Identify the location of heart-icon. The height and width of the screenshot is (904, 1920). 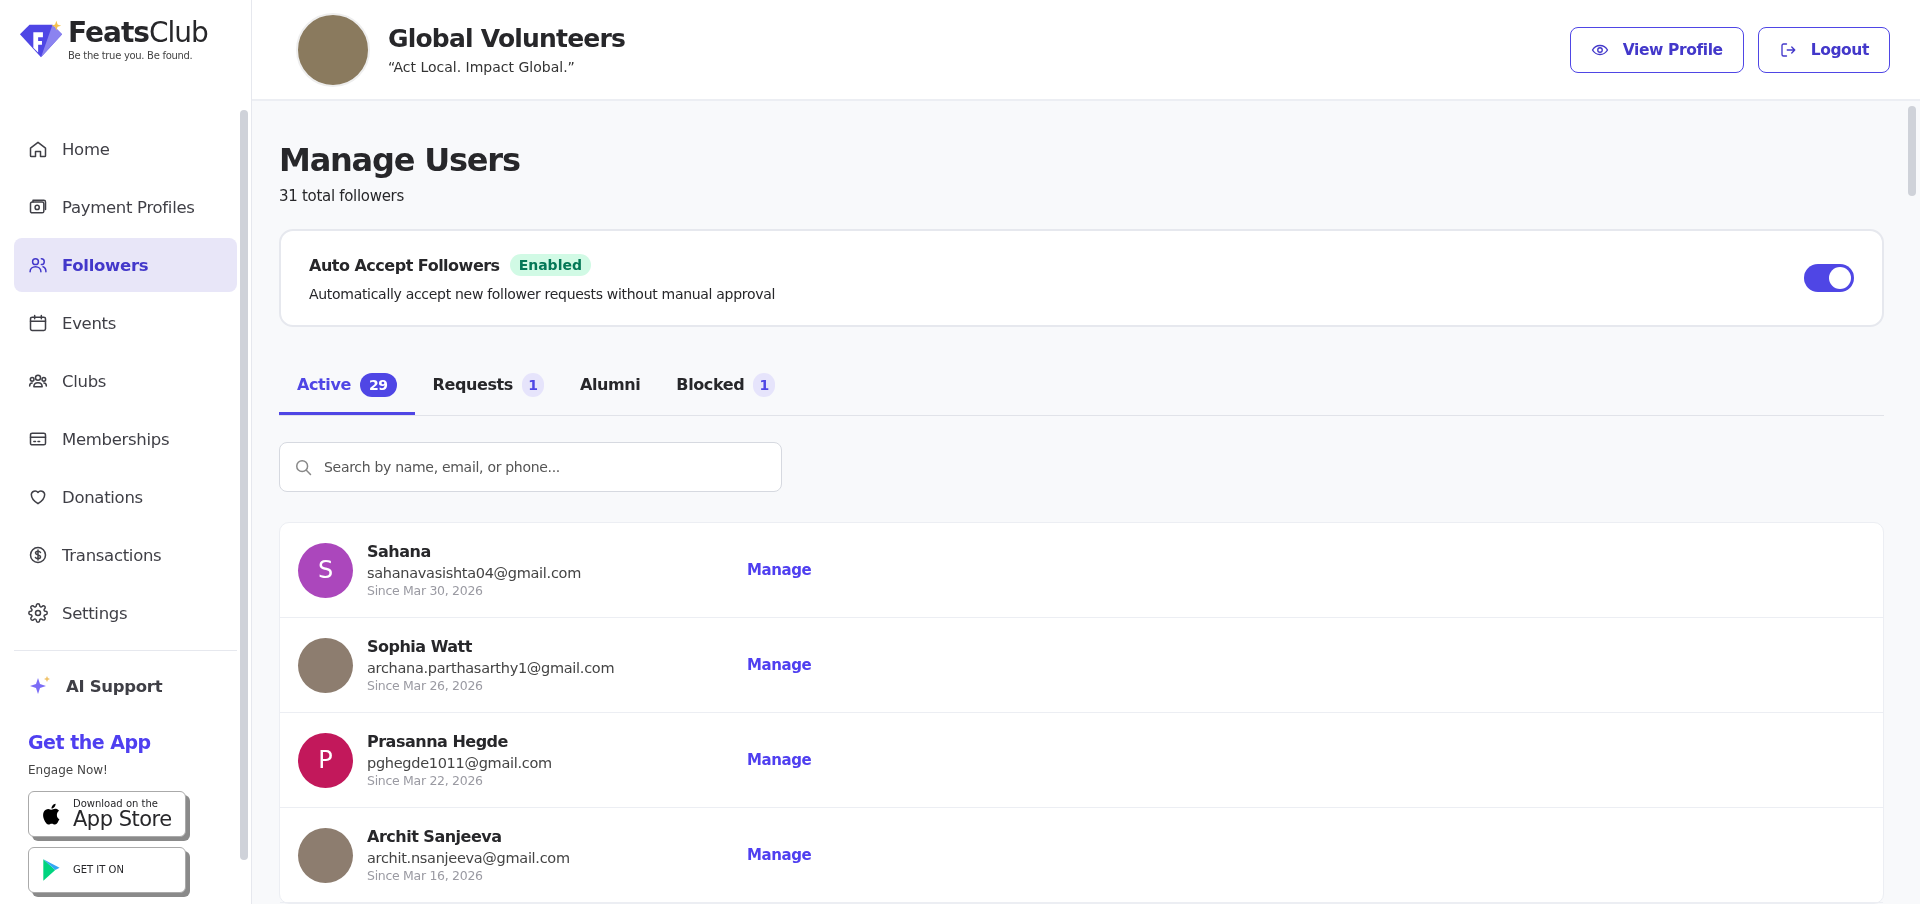
(38, 497).